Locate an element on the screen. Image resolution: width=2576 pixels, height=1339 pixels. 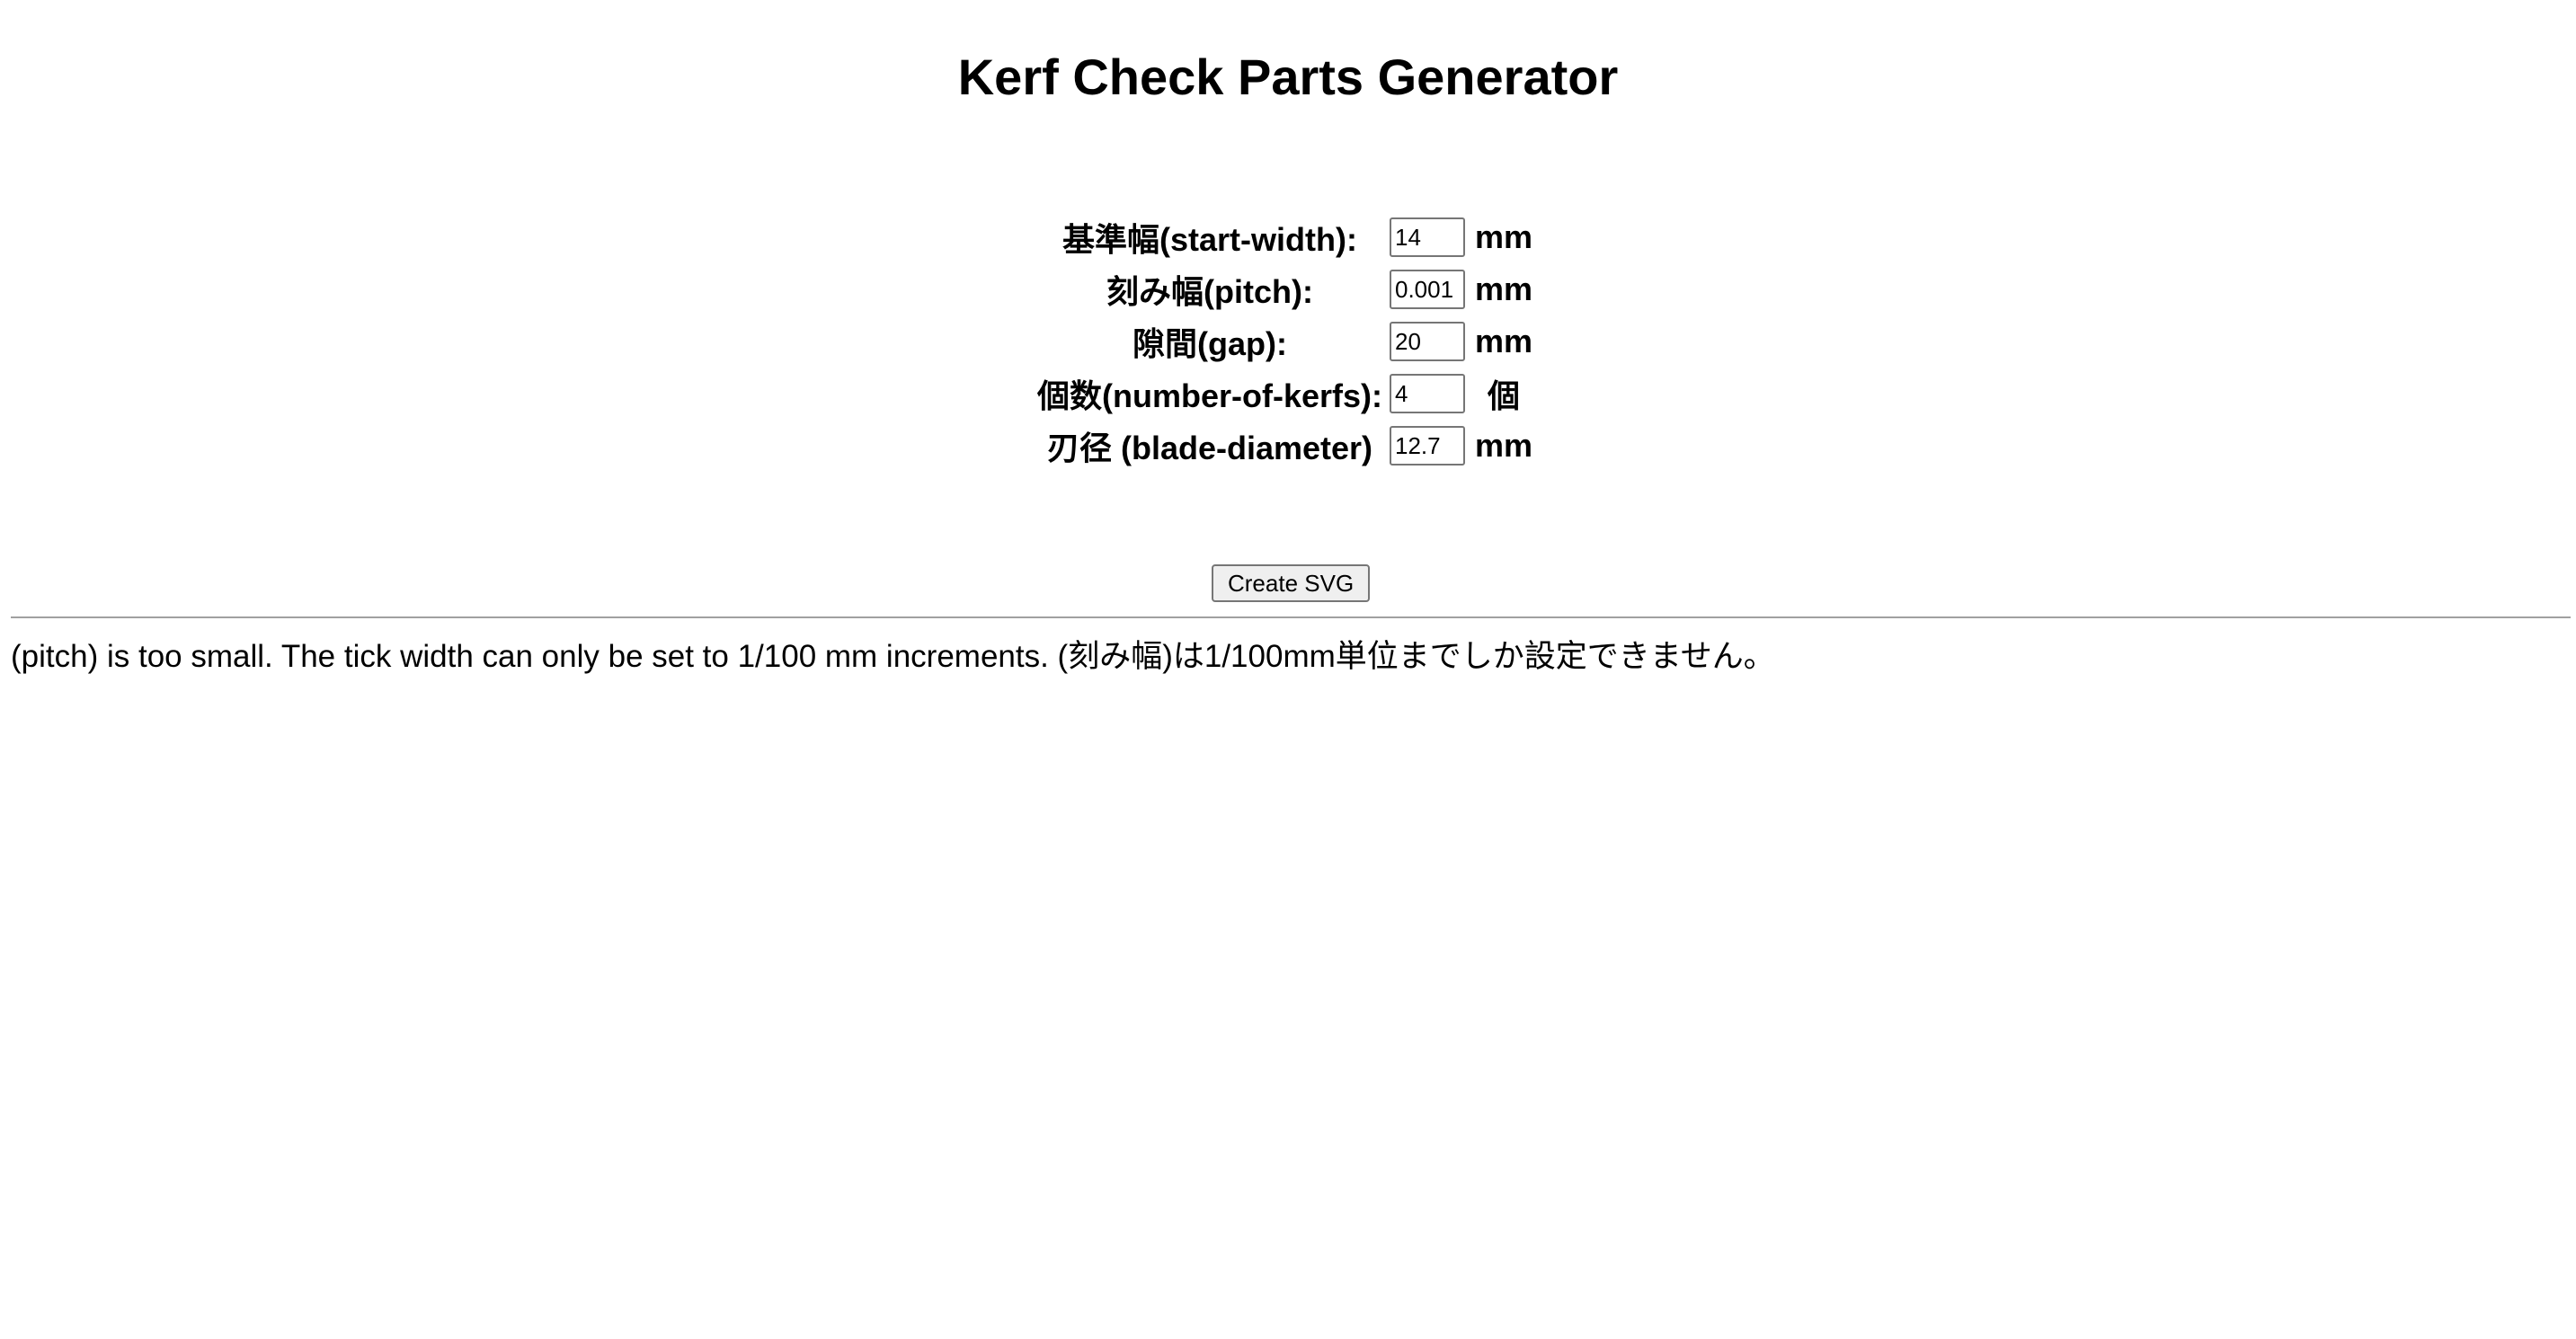
pitch-input is located at coordinates (1427, 290).